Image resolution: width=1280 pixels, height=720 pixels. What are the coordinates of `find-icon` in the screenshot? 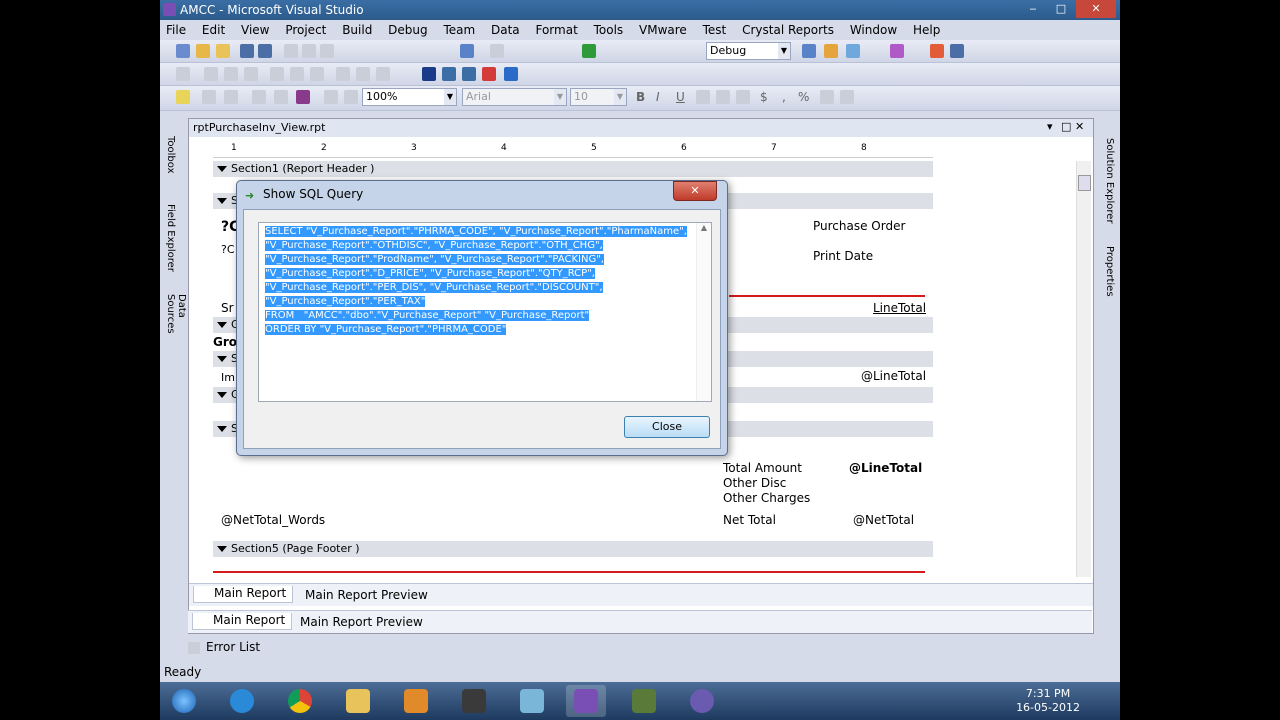 It's located at (809, 51).